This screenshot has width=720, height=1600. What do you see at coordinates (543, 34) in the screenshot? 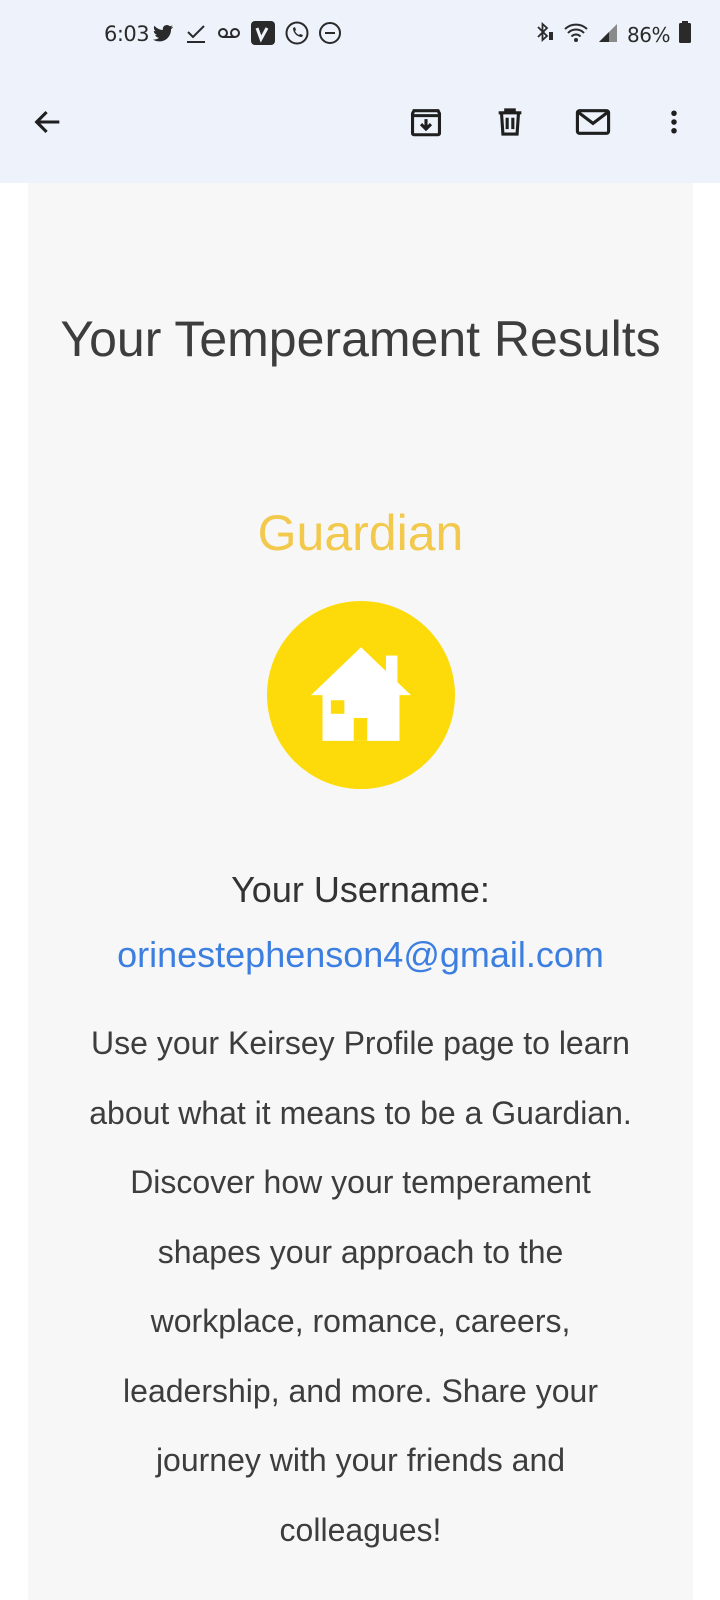
I see `bluetooth-icon` at bounding box center [543, 34].